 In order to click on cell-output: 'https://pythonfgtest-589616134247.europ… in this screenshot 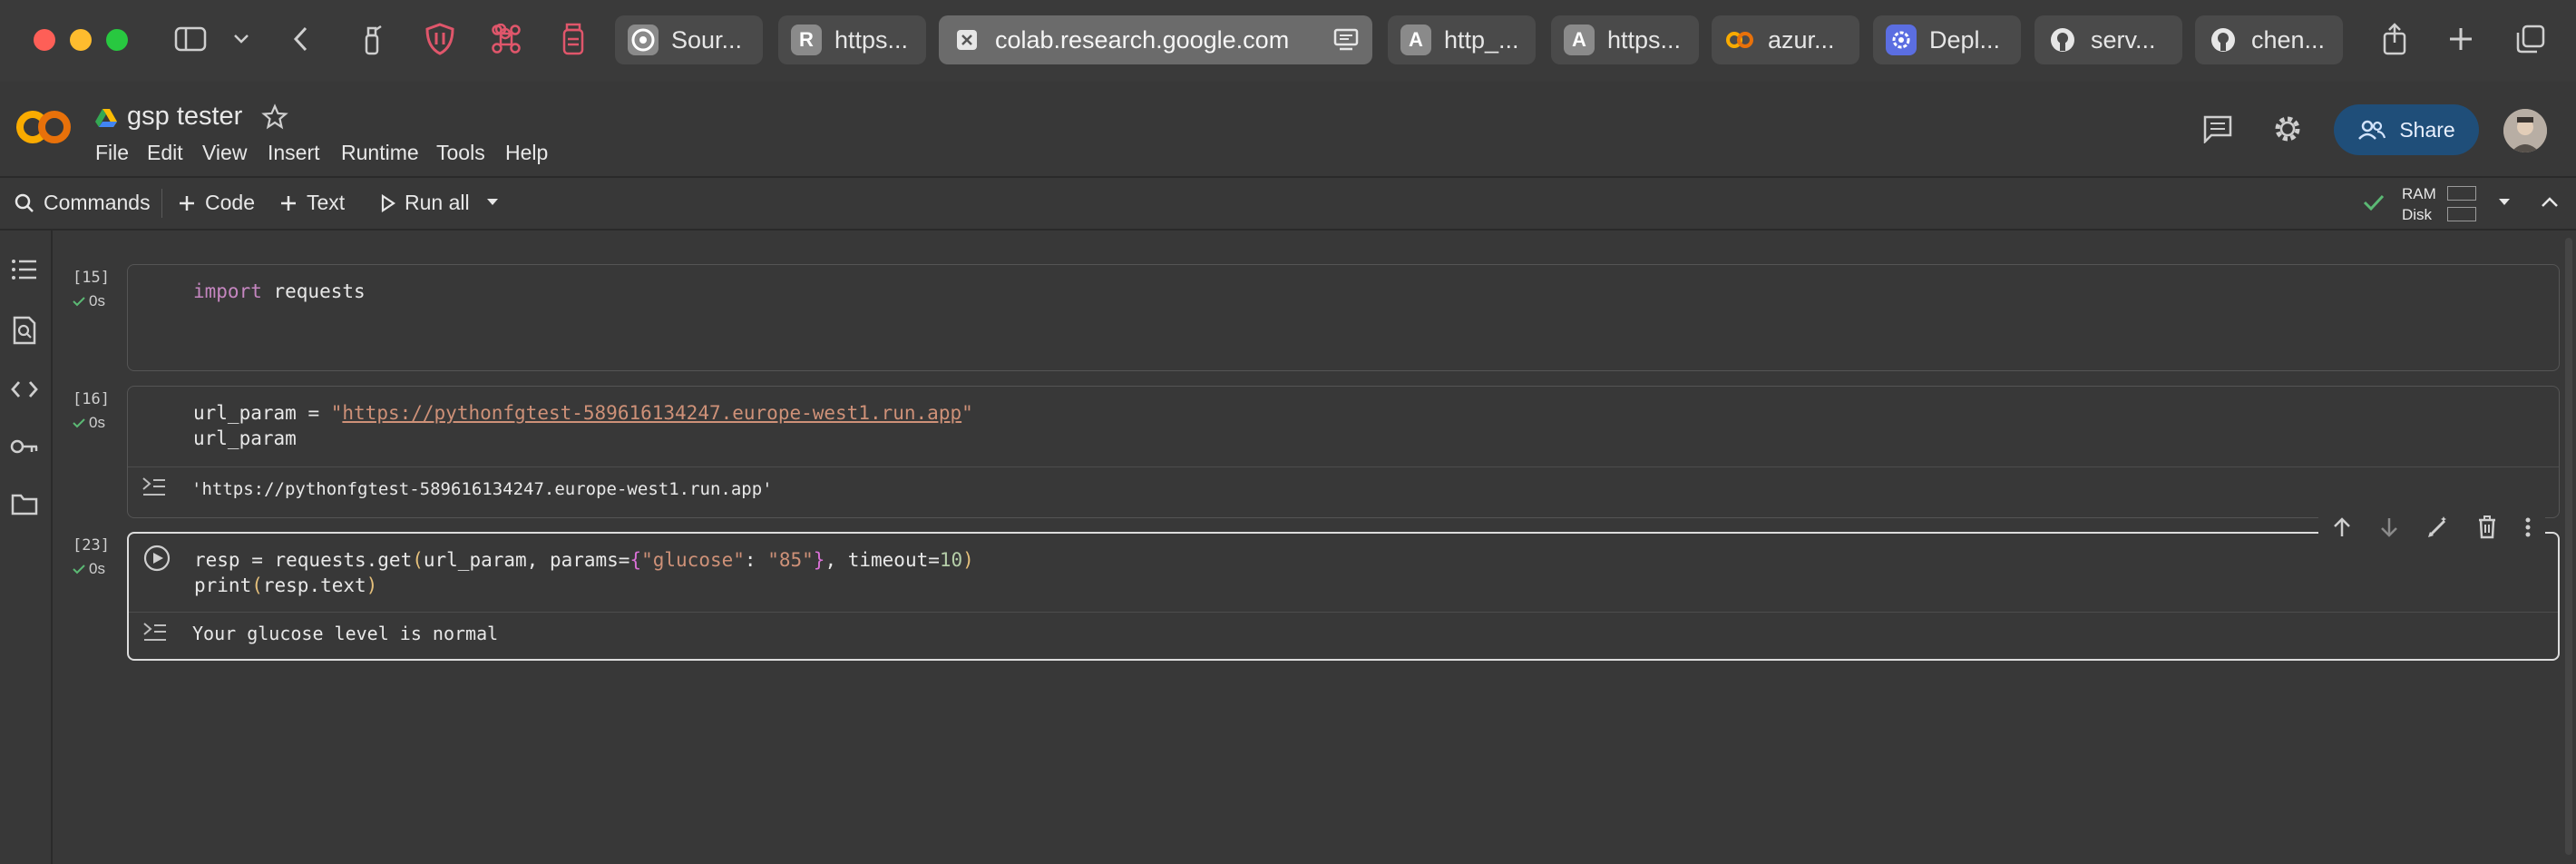, I will do `click(482, 489)`.